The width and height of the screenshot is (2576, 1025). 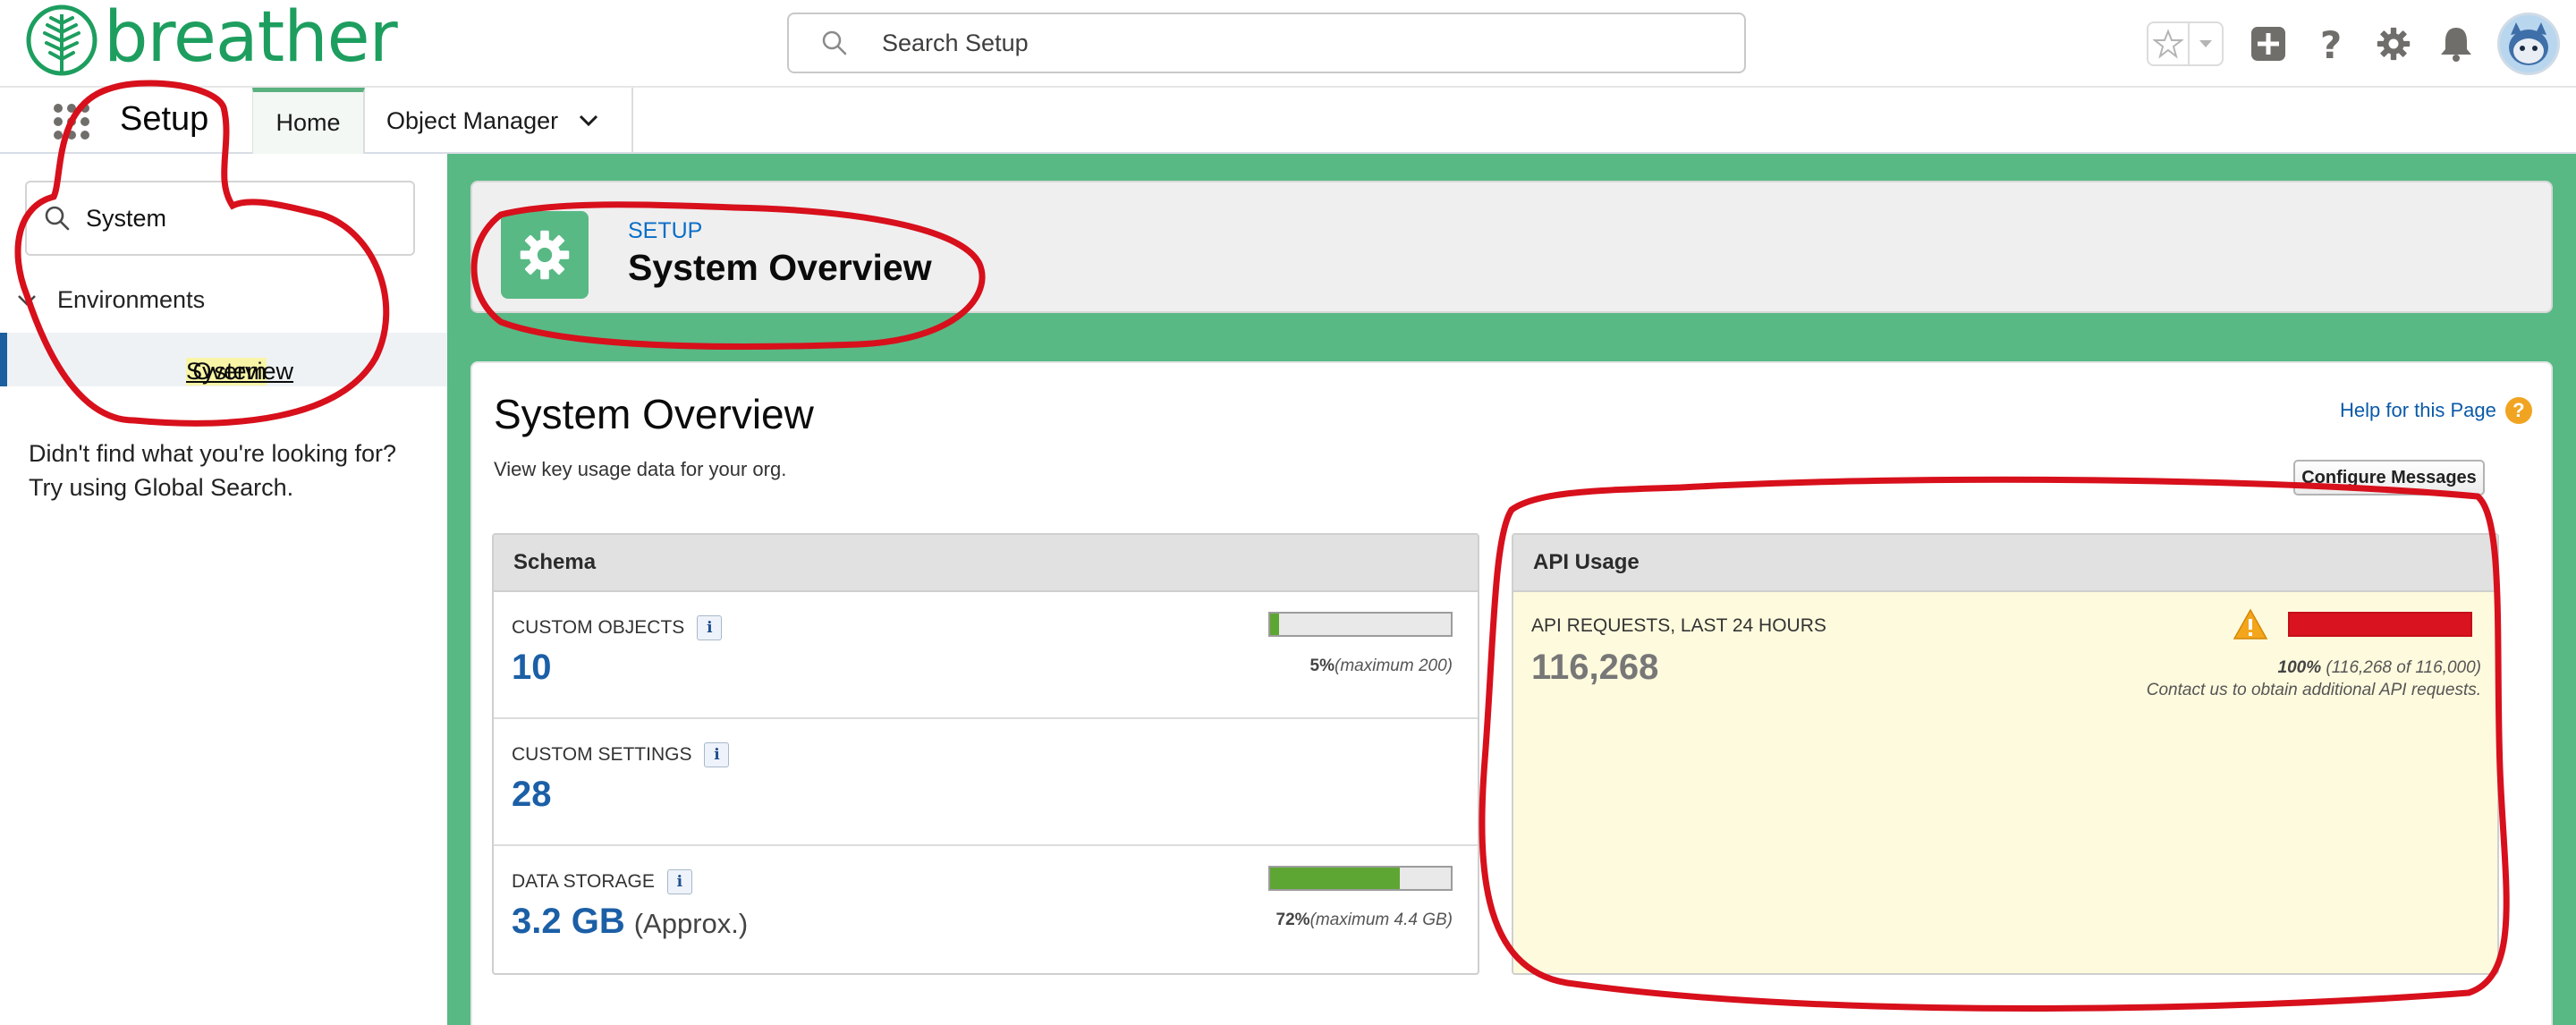 I want to click on global-header: breather Search Setup ?, so click(x=1288, y=44).